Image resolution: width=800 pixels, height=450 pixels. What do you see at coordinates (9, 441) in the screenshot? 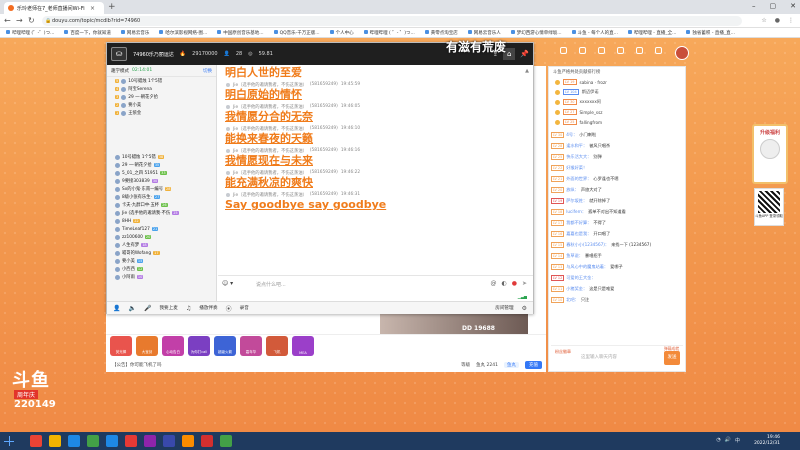
I see `start-button-icon` at bounding box center [9, 441].